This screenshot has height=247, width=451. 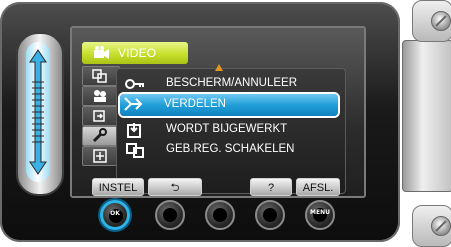 I want to click on tab-export, so click(x=101, y=116).